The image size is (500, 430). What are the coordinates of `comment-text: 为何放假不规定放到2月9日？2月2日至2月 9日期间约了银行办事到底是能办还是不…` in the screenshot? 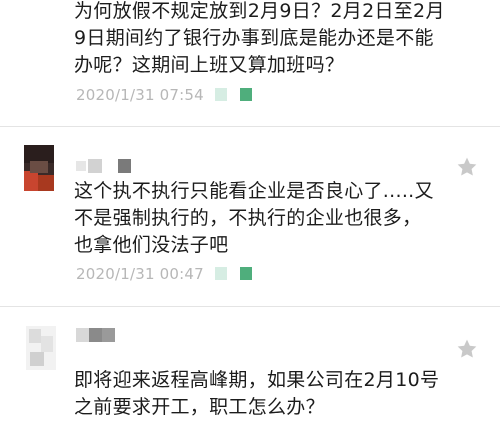 It's located at (274, 39).